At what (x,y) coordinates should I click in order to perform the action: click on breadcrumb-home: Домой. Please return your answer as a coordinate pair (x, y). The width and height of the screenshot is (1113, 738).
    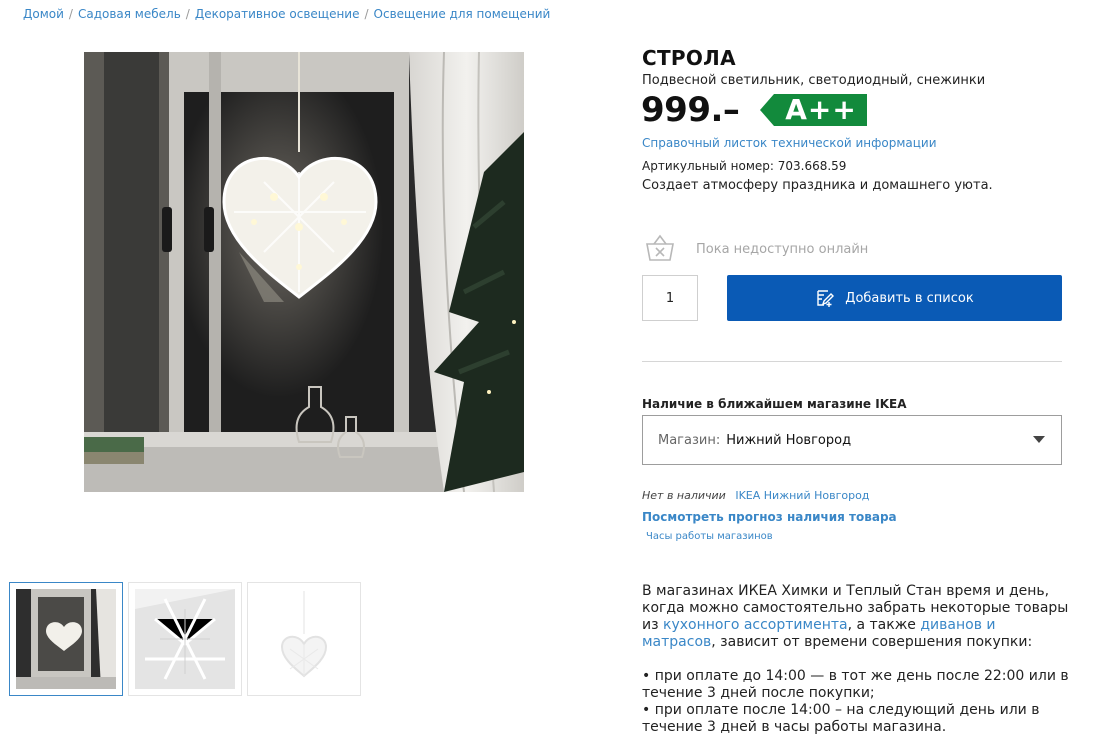
    Looking at the image, I should click on (43, 14).